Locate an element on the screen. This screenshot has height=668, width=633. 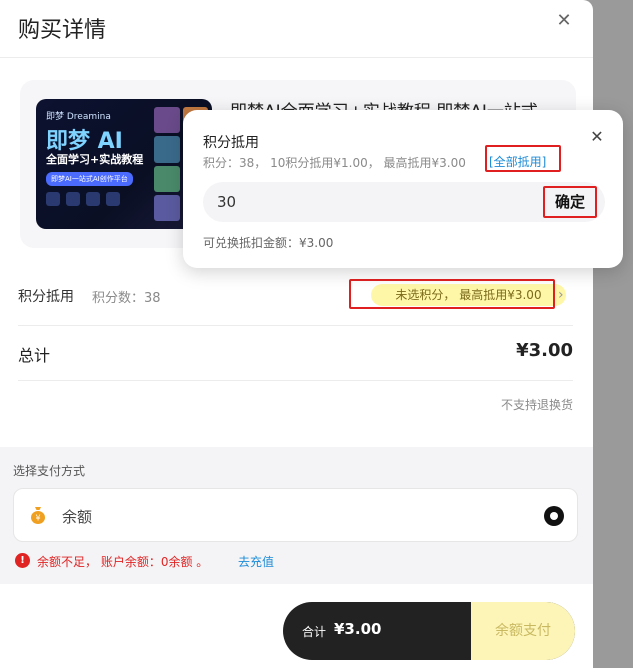
warning-icon: ! is located at coordinates (22, 560).